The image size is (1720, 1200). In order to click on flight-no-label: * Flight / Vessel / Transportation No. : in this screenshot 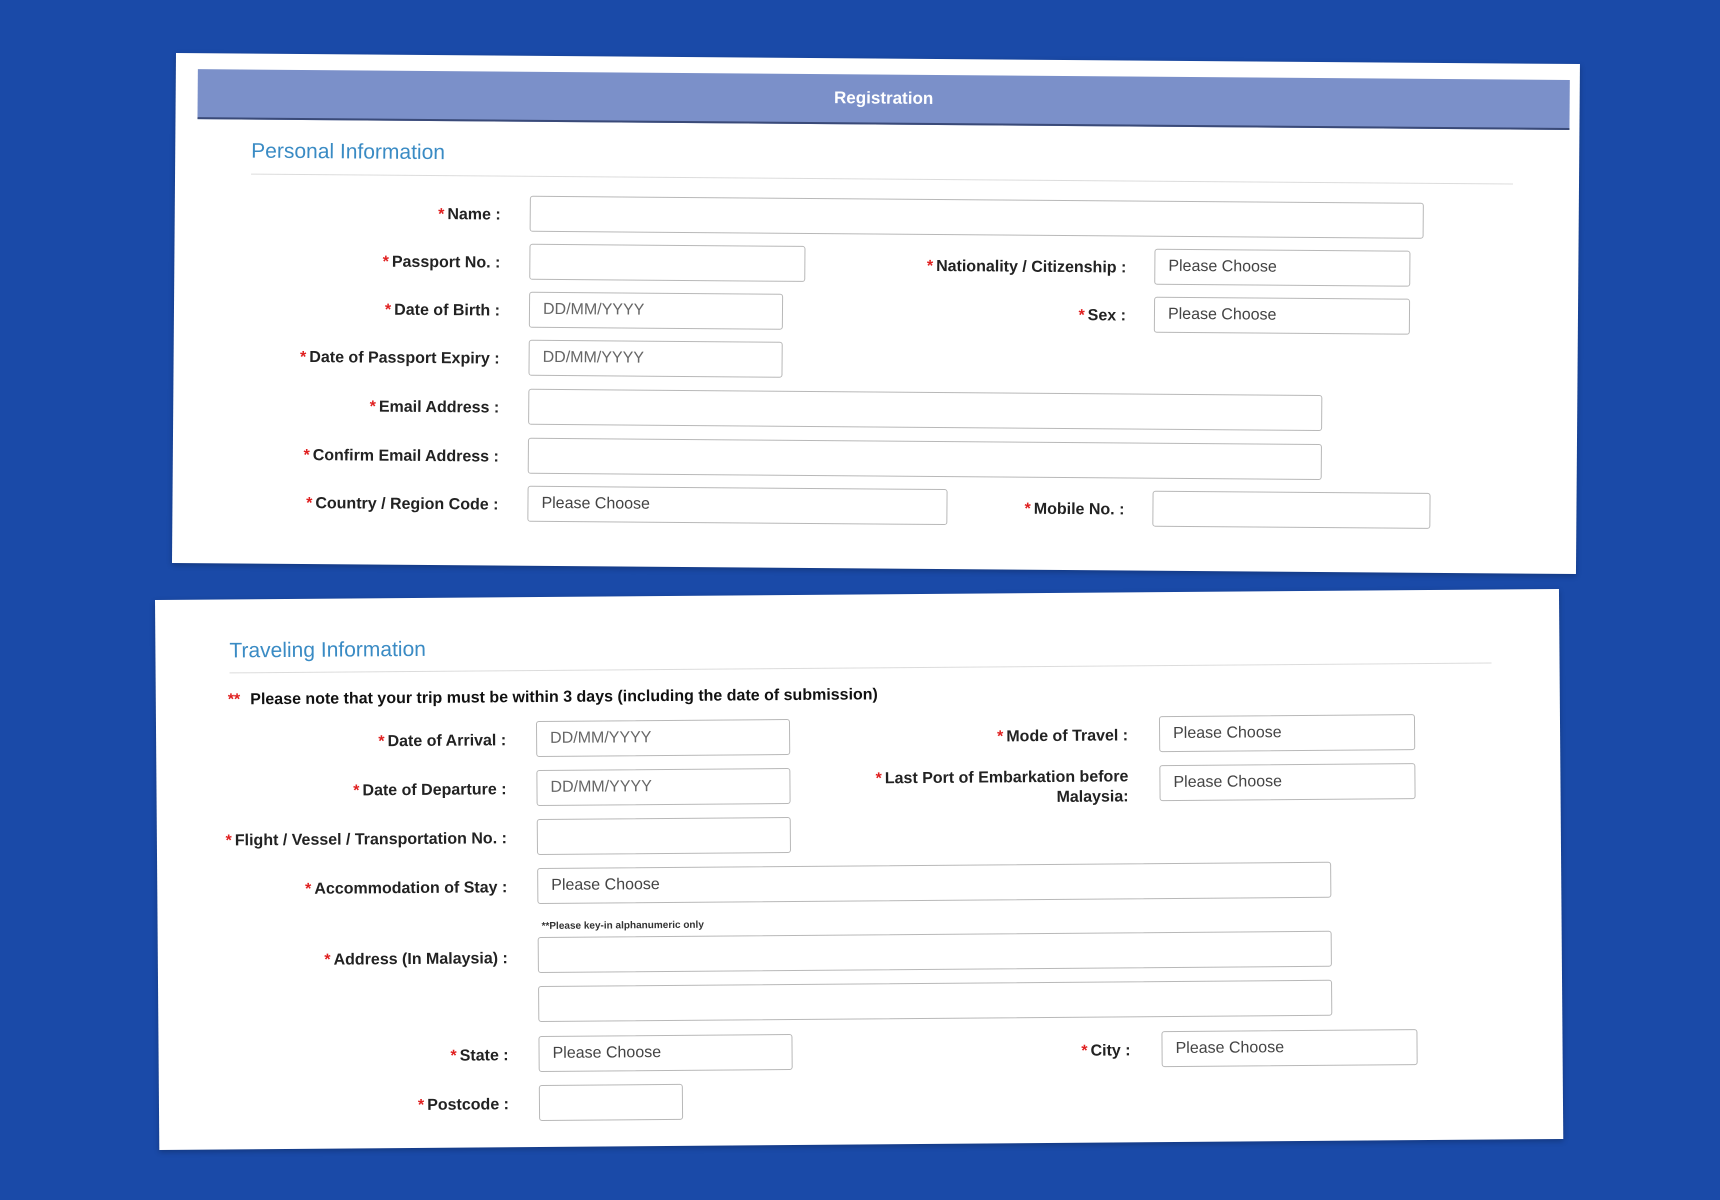, I will do `click(366, 840)`.